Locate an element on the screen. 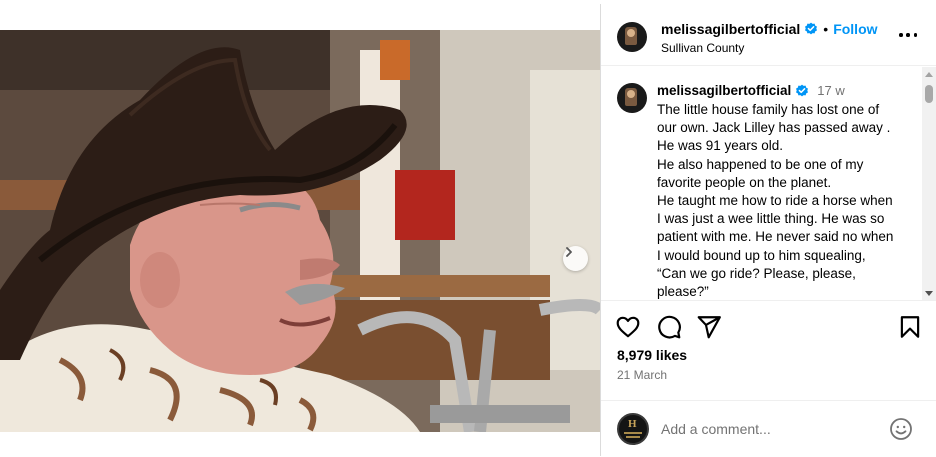 The width and height of the screenshot is (936, 457). caption-line: please?” is located at coordinates (683, 292).